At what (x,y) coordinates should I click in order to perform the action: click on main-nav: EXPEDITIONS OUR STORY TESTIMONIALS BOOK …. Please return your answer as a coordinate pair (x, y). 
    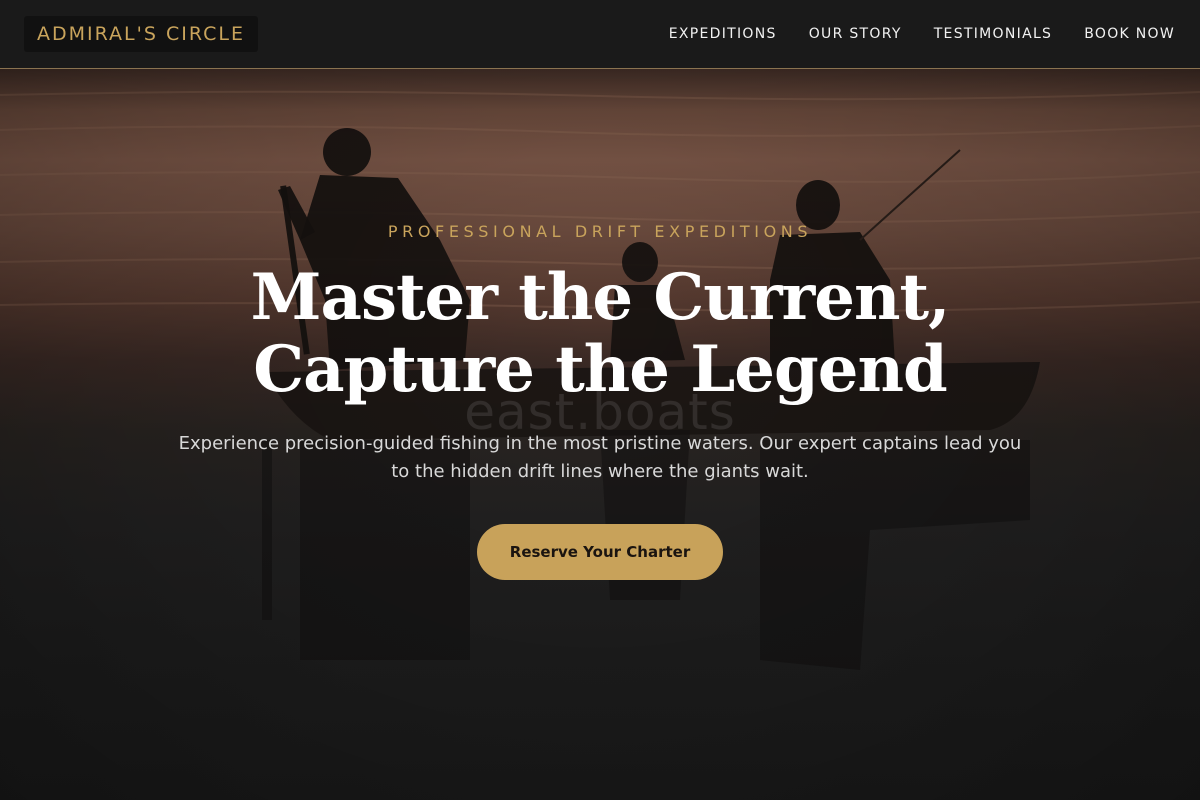
    Looking at the image, I should click on (922, 34).